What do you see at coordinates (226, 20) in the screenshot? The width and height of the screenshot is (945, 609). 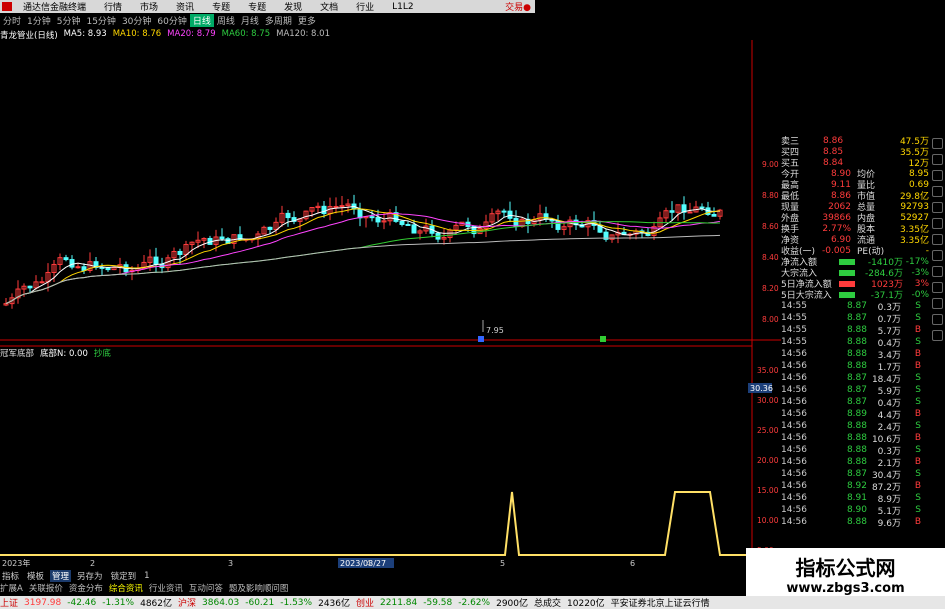 I see `period-tab: 周线` at bounding box center [226, 20].